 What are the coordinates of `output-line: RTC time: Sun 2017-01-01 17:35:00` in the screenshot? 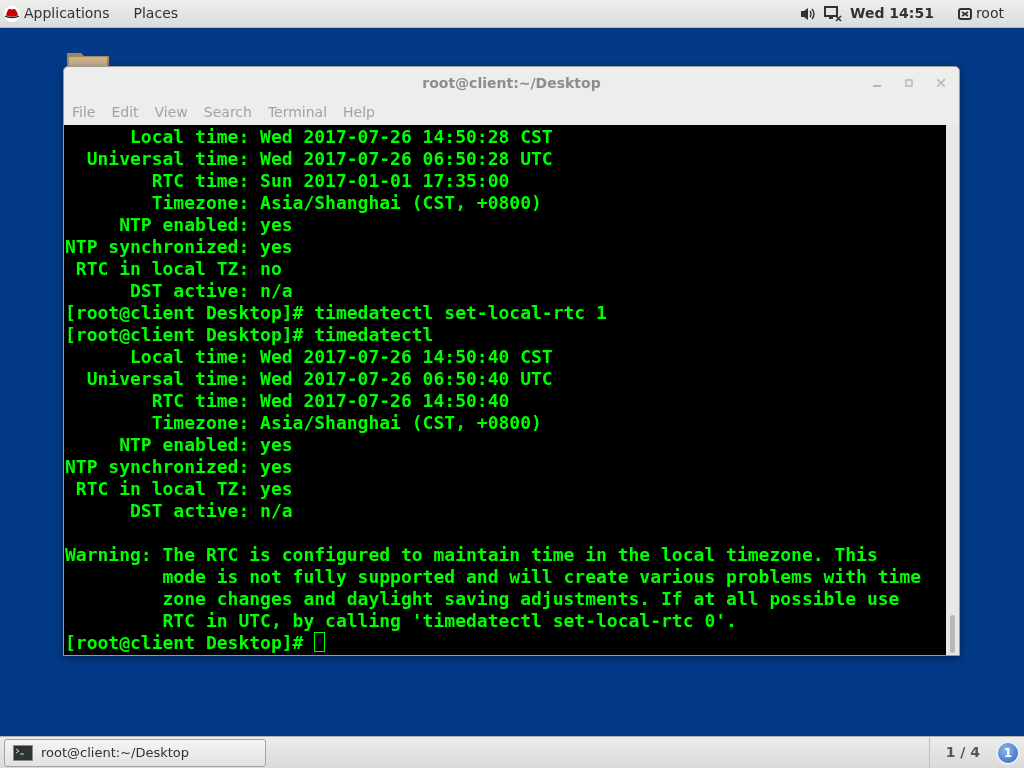 It's located at (330, 181).